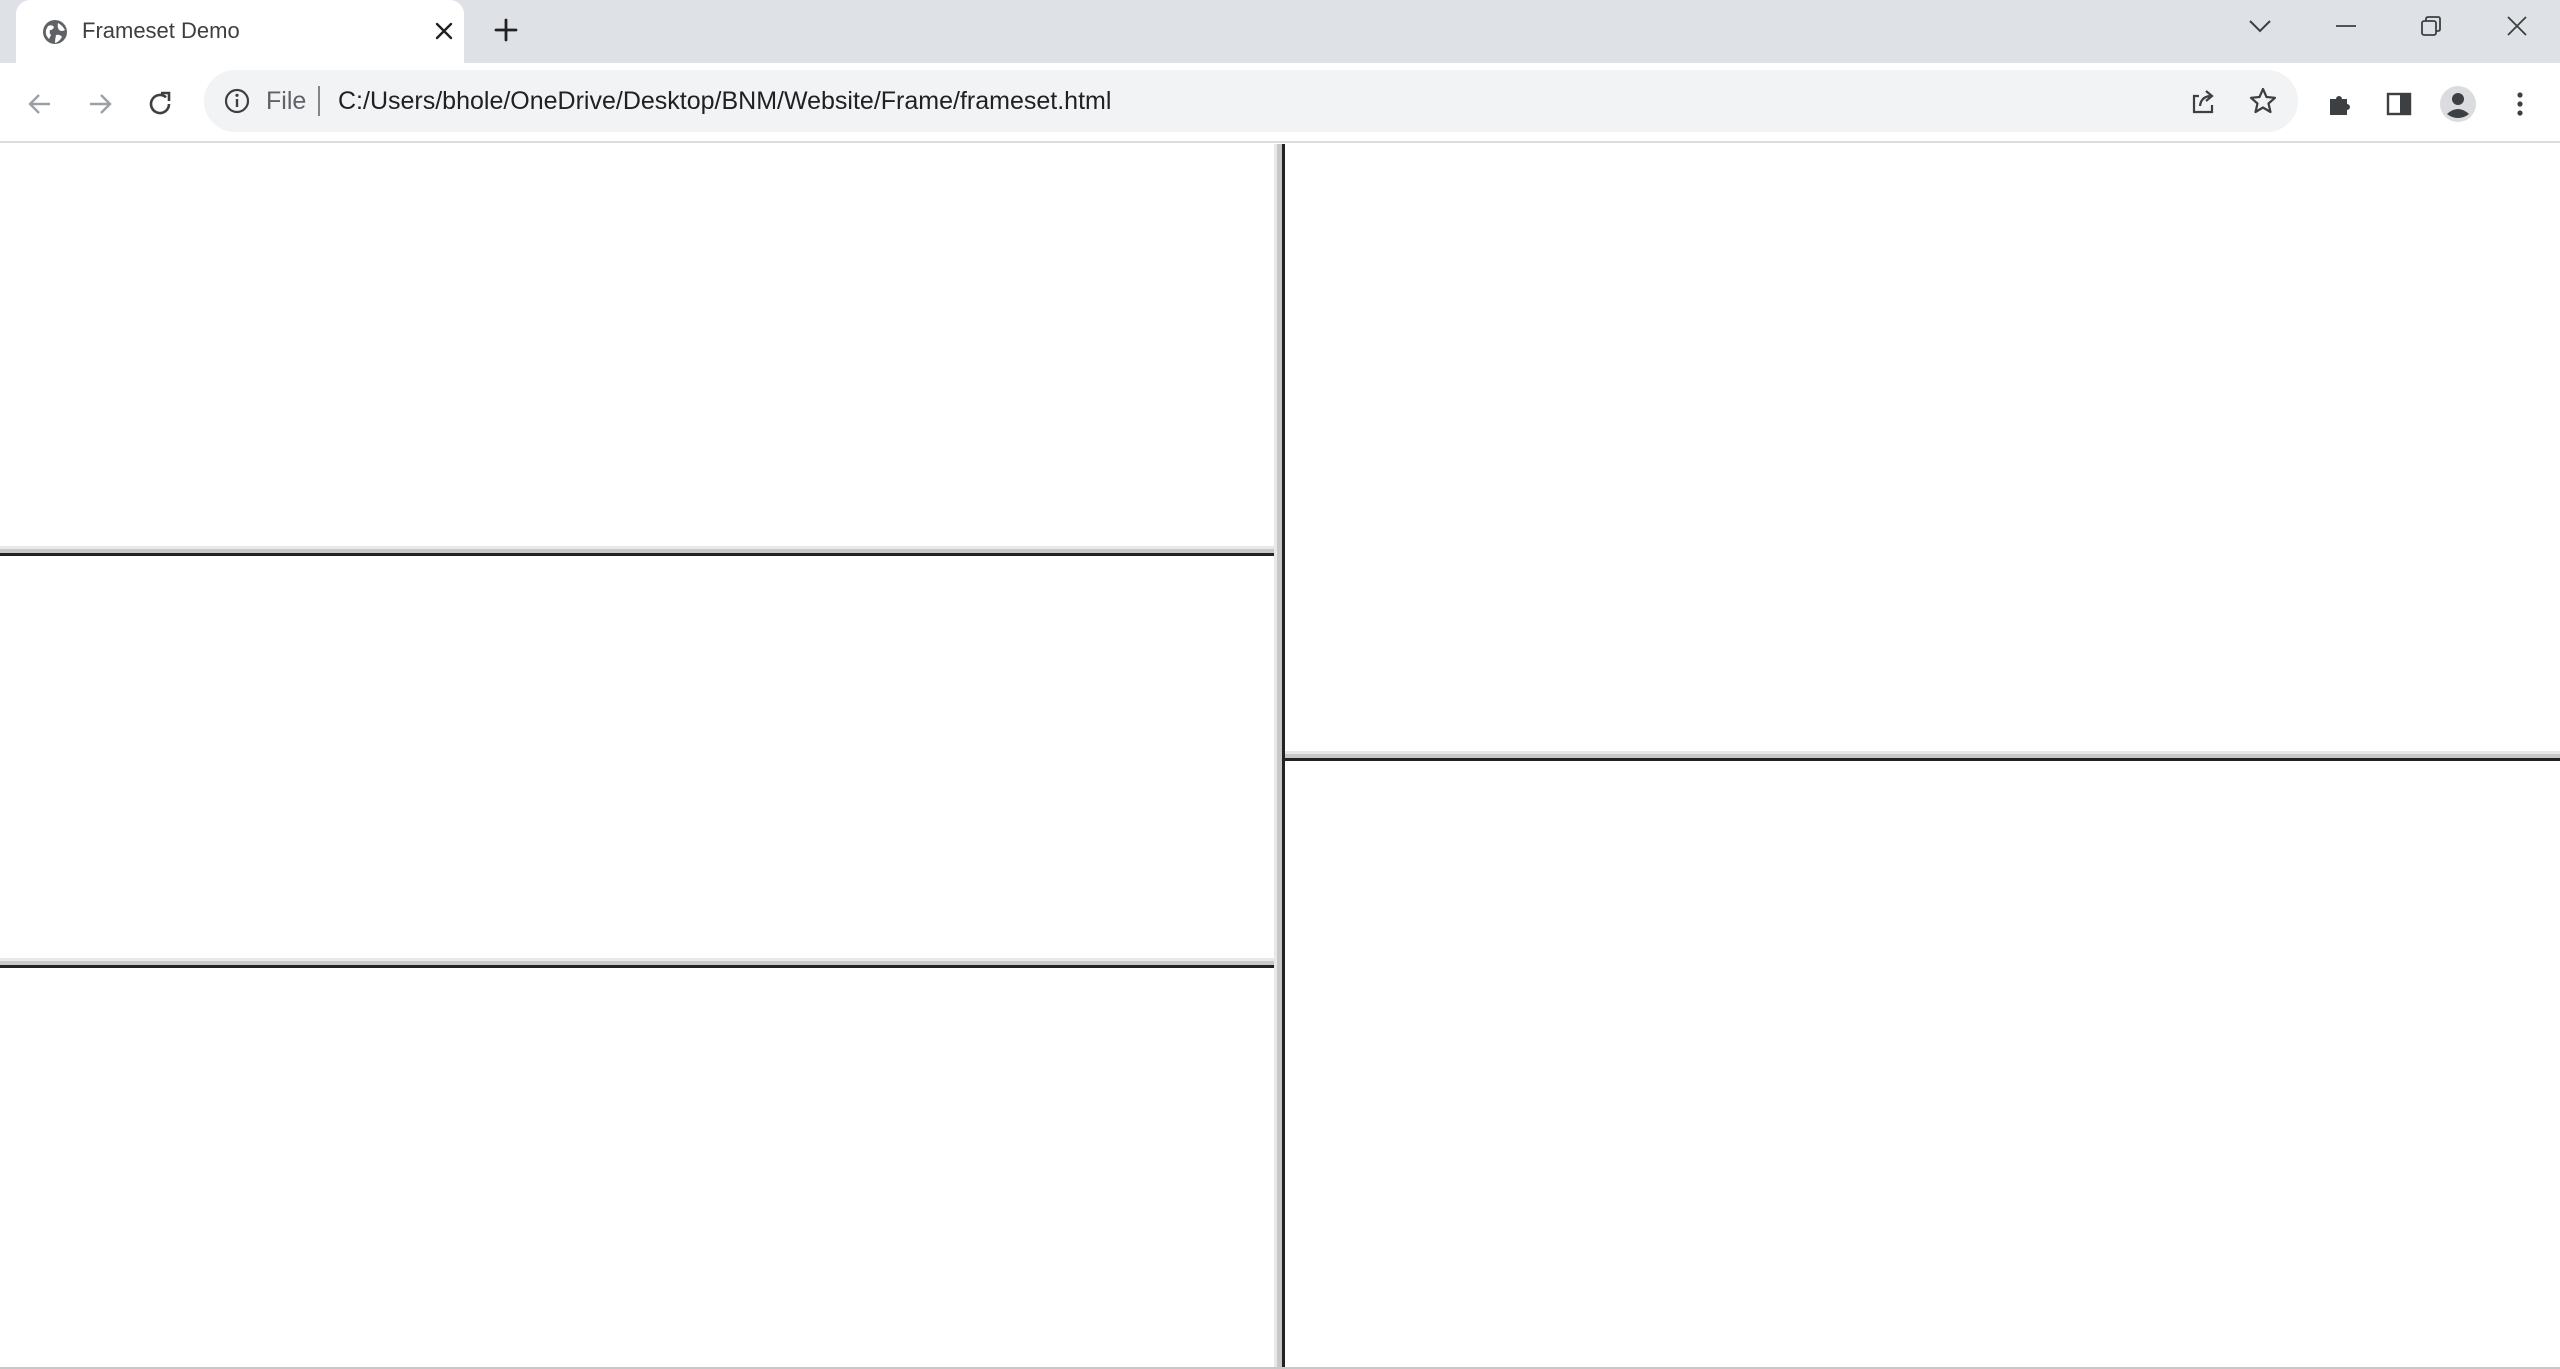  Describe the element at coordinates (2458, 104) in the screenshot. I see `profile-avatar-icon` at that location.